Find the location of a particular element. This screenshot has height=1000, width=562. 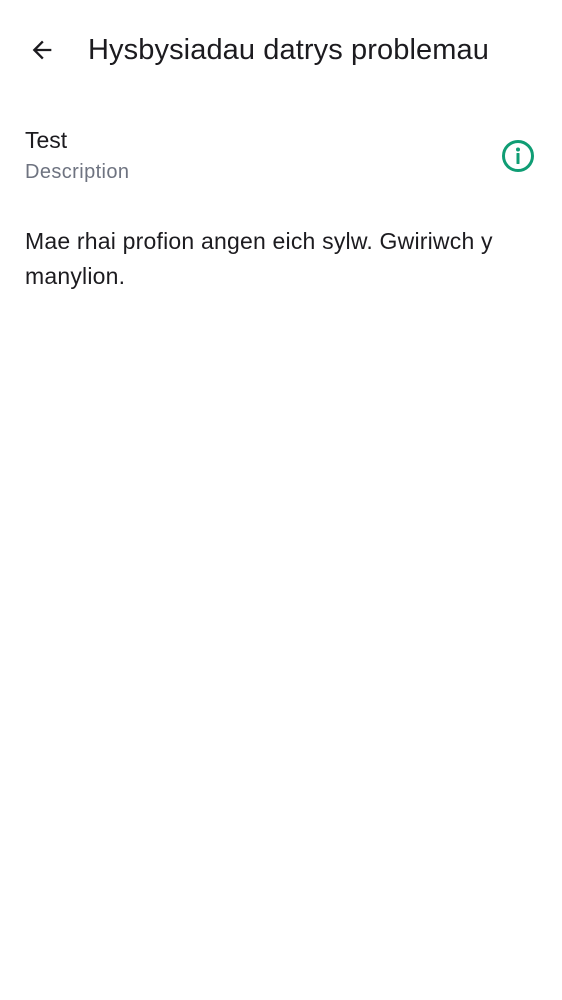

info-button is located at coordinates (518, 156).